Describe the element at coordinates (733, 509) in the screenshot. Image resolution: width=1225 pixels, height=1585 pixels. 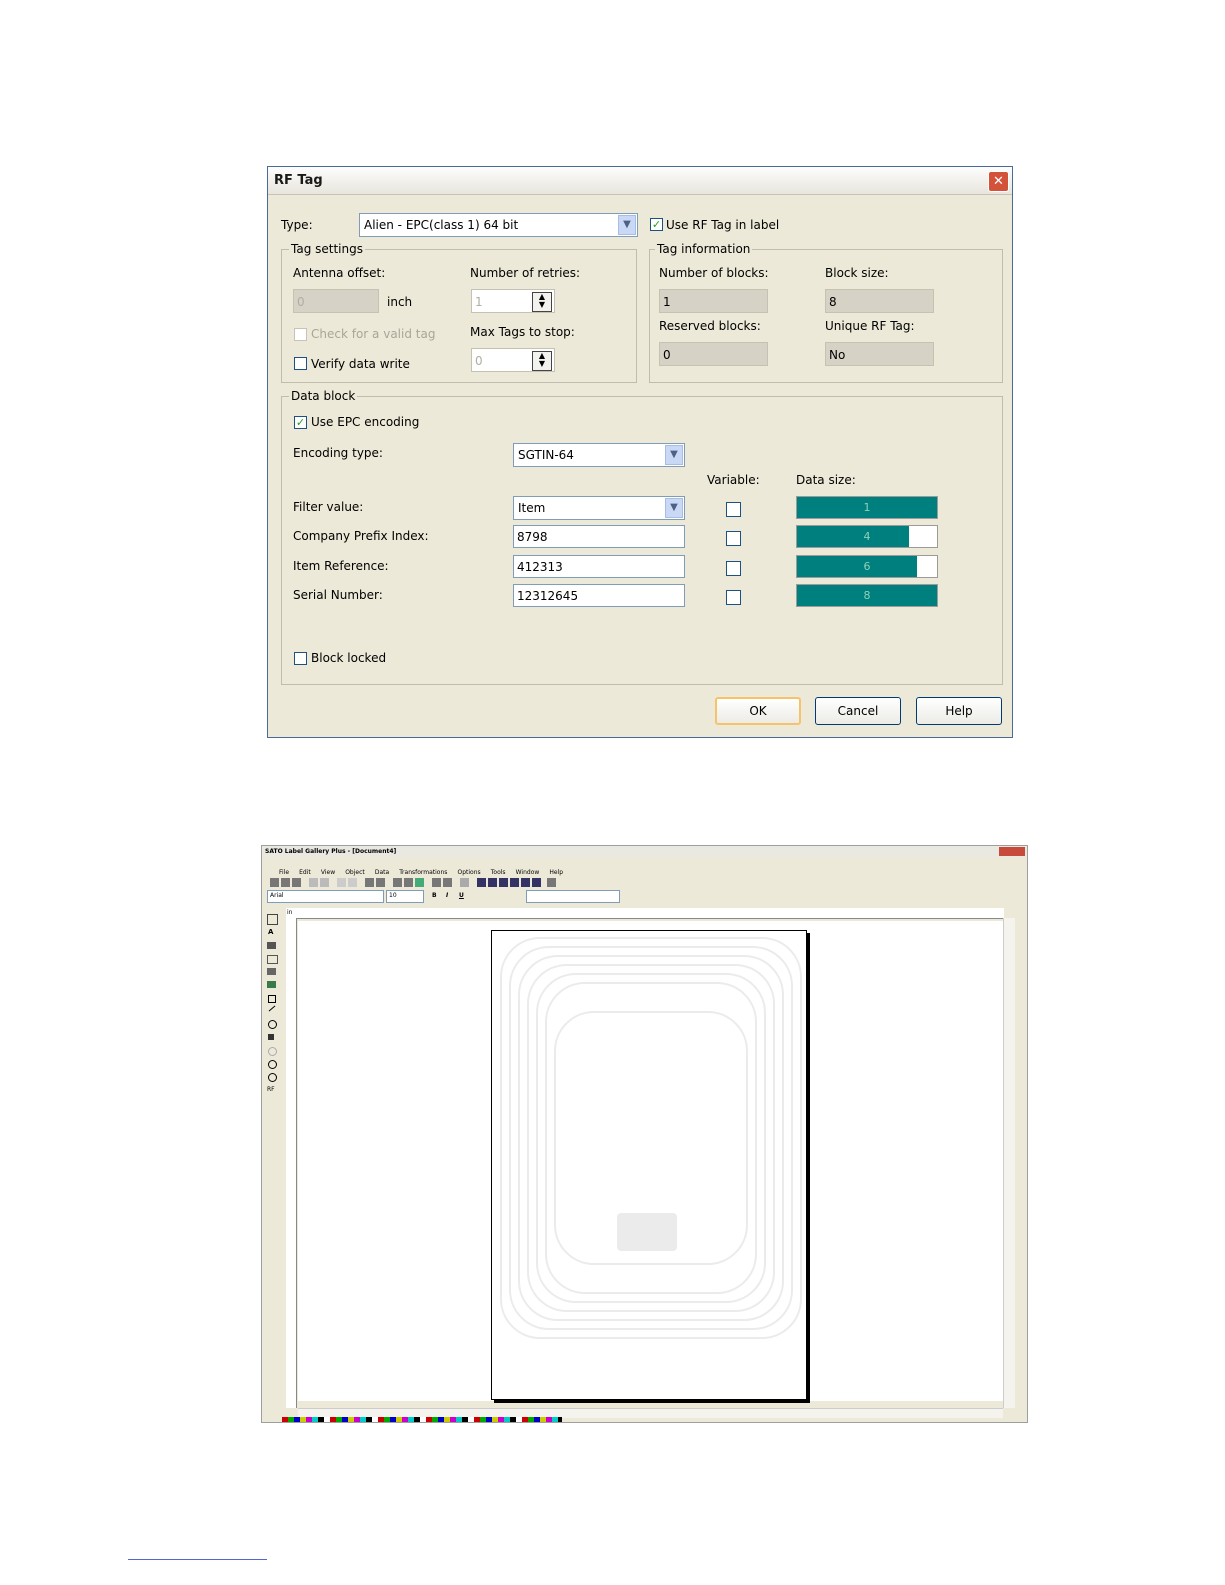
I see `filter-variable-checkbox` at that location.